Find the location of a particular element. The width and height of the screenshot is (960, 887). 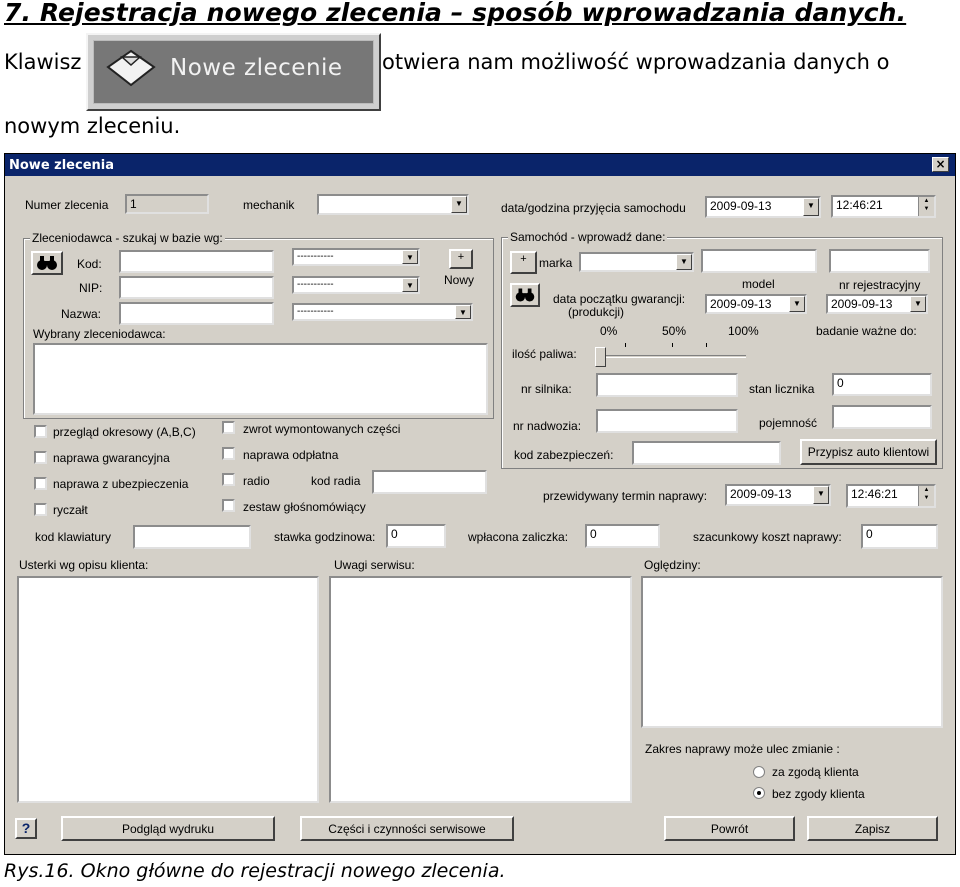

paid-repair-label: naprawa odpłatna is located at coordinates (291, 455).